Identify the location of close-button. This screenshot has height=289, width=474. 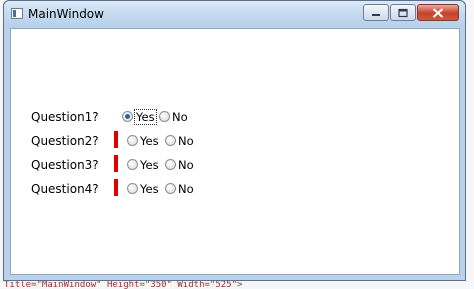
(438, 12).